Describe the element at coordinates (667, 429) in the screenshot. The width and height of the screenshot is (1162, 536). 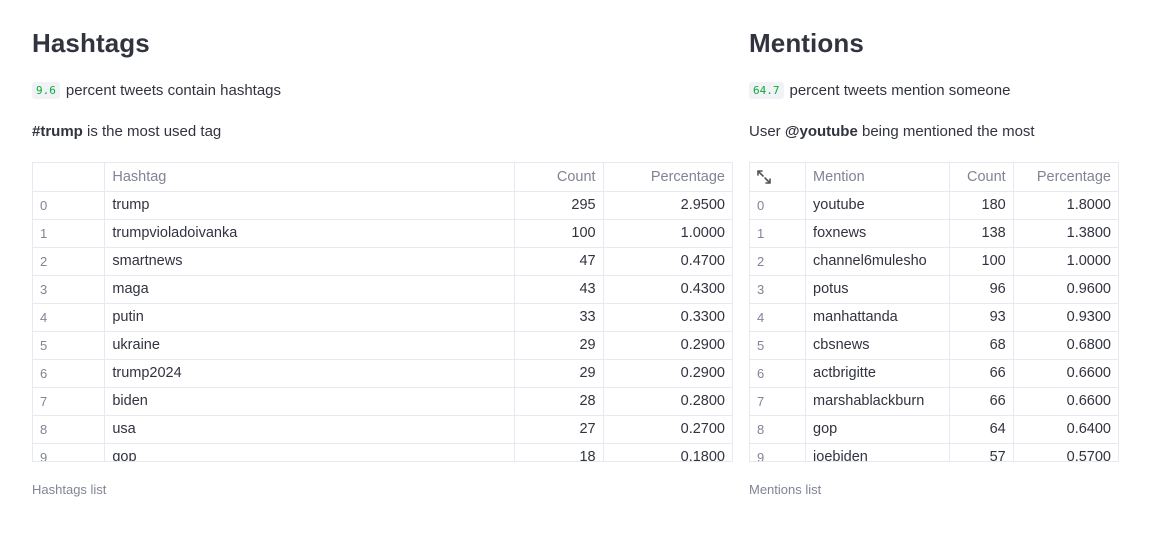
I see `percentage-cell: 0.2700` at that location.